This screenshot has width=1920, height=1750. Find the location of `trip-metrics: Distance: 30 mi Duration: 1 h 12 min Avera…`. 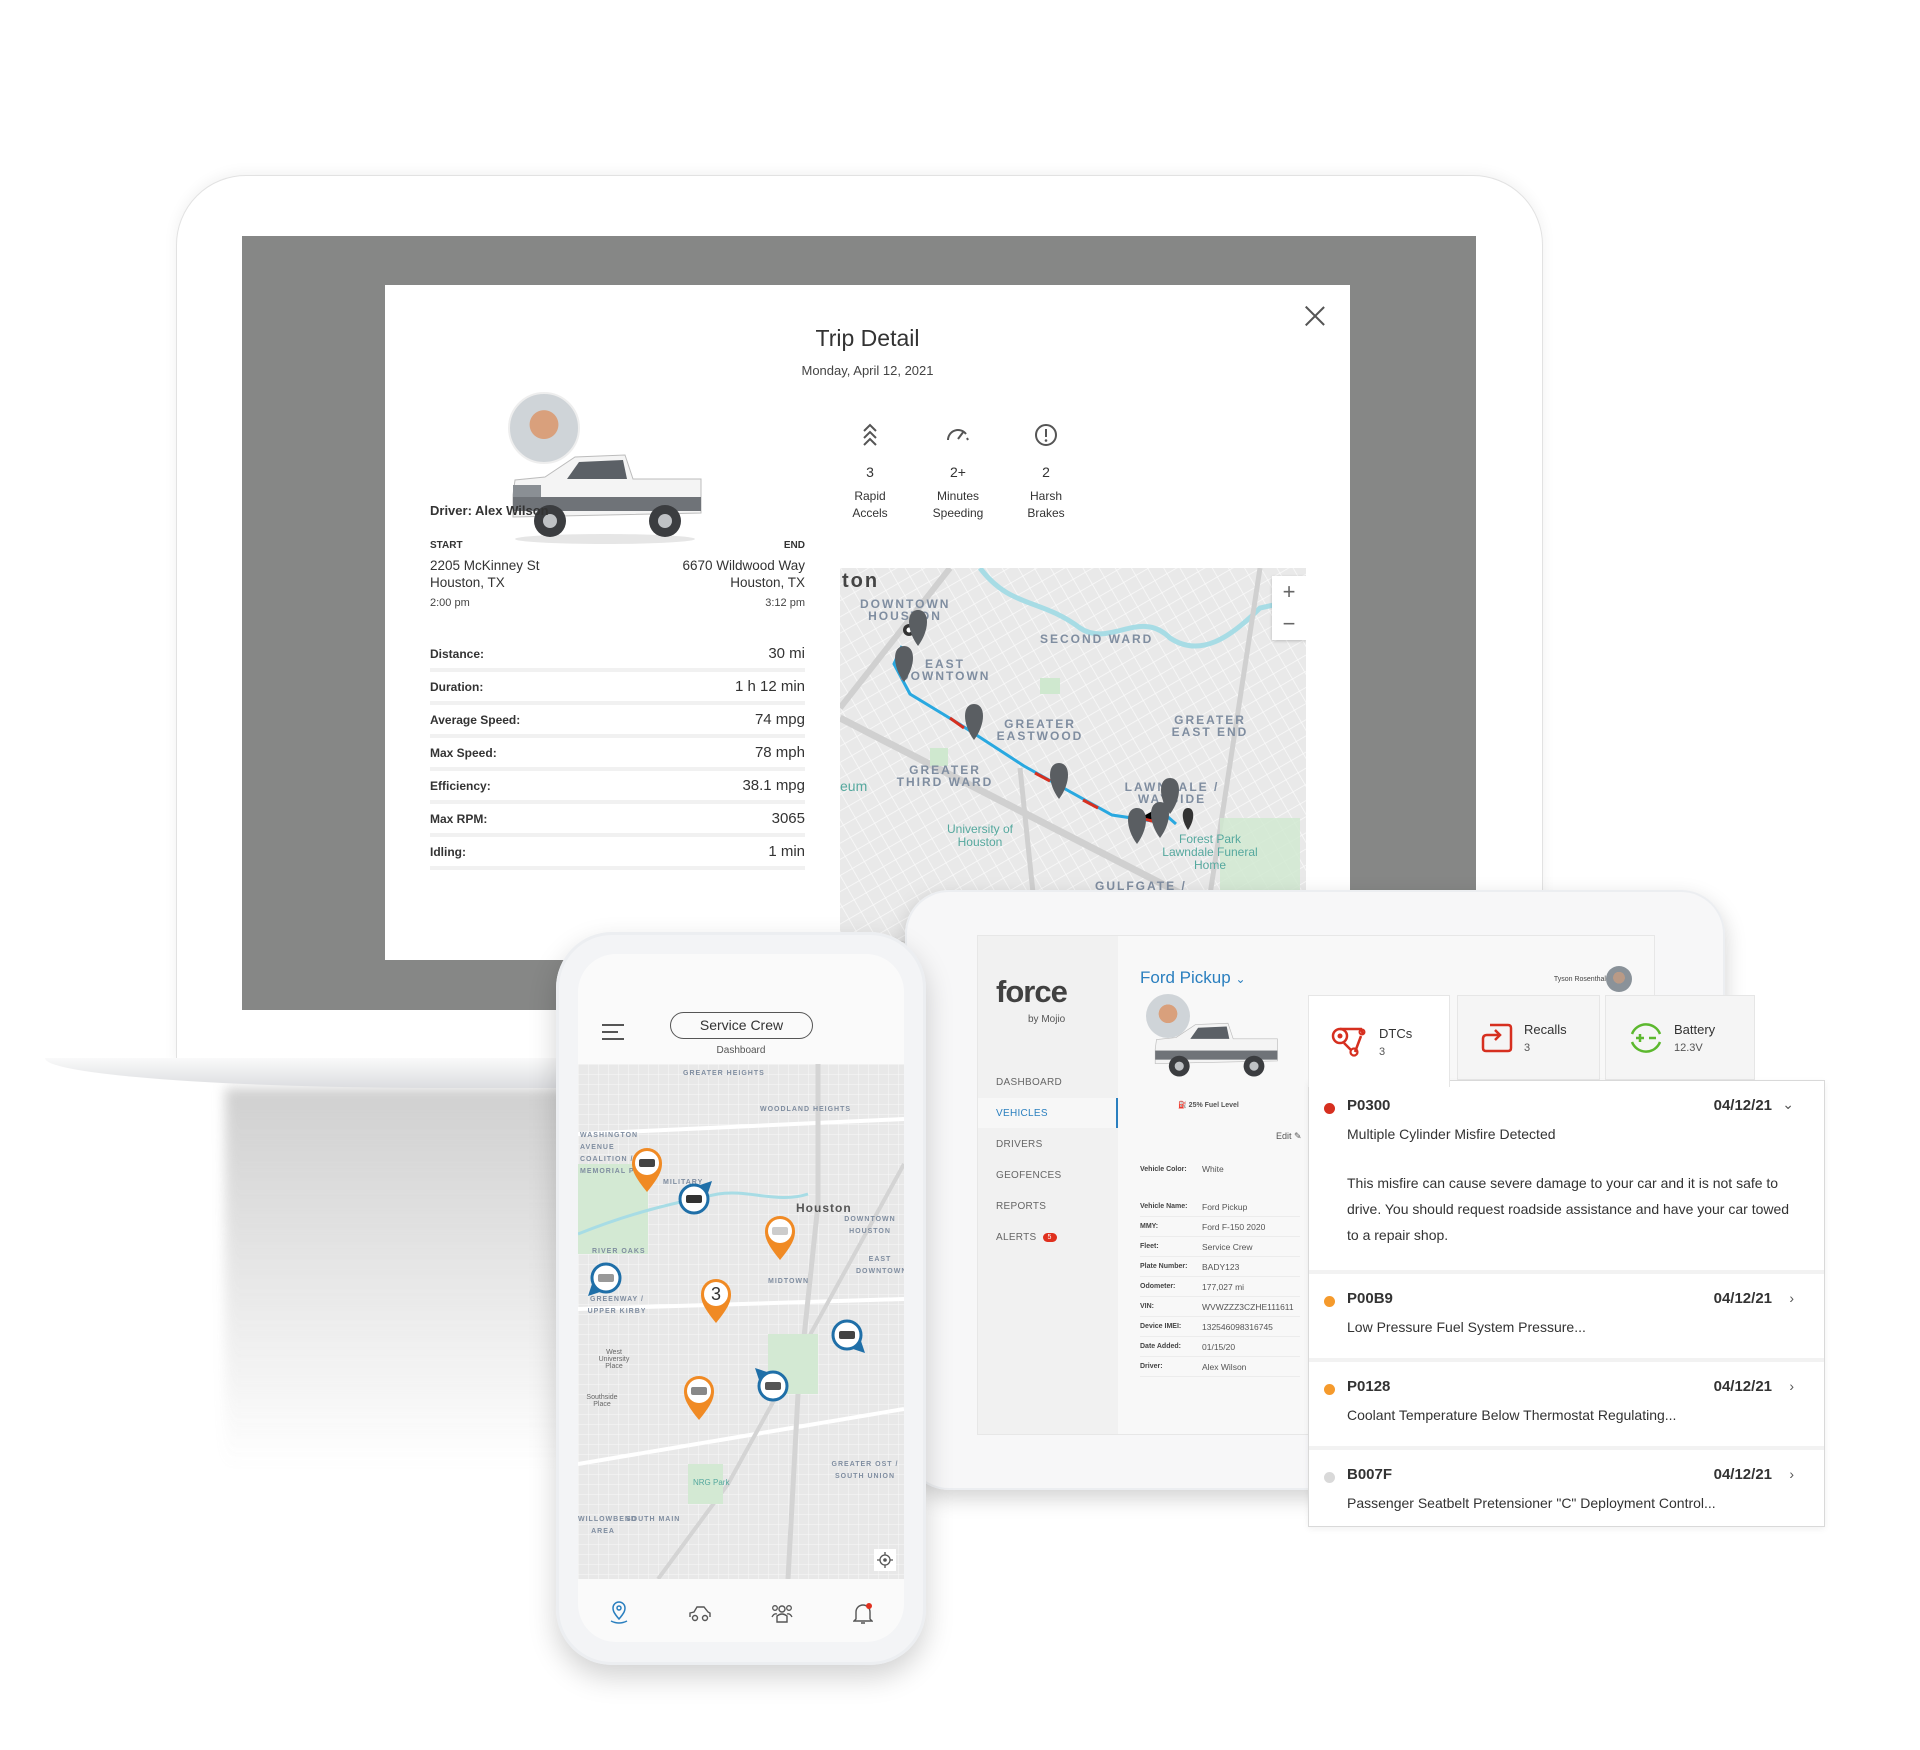

trip-metrics: Distance: 30 mi Duration: 1 h 12 min Avera… is located at coordinates (617, 754).